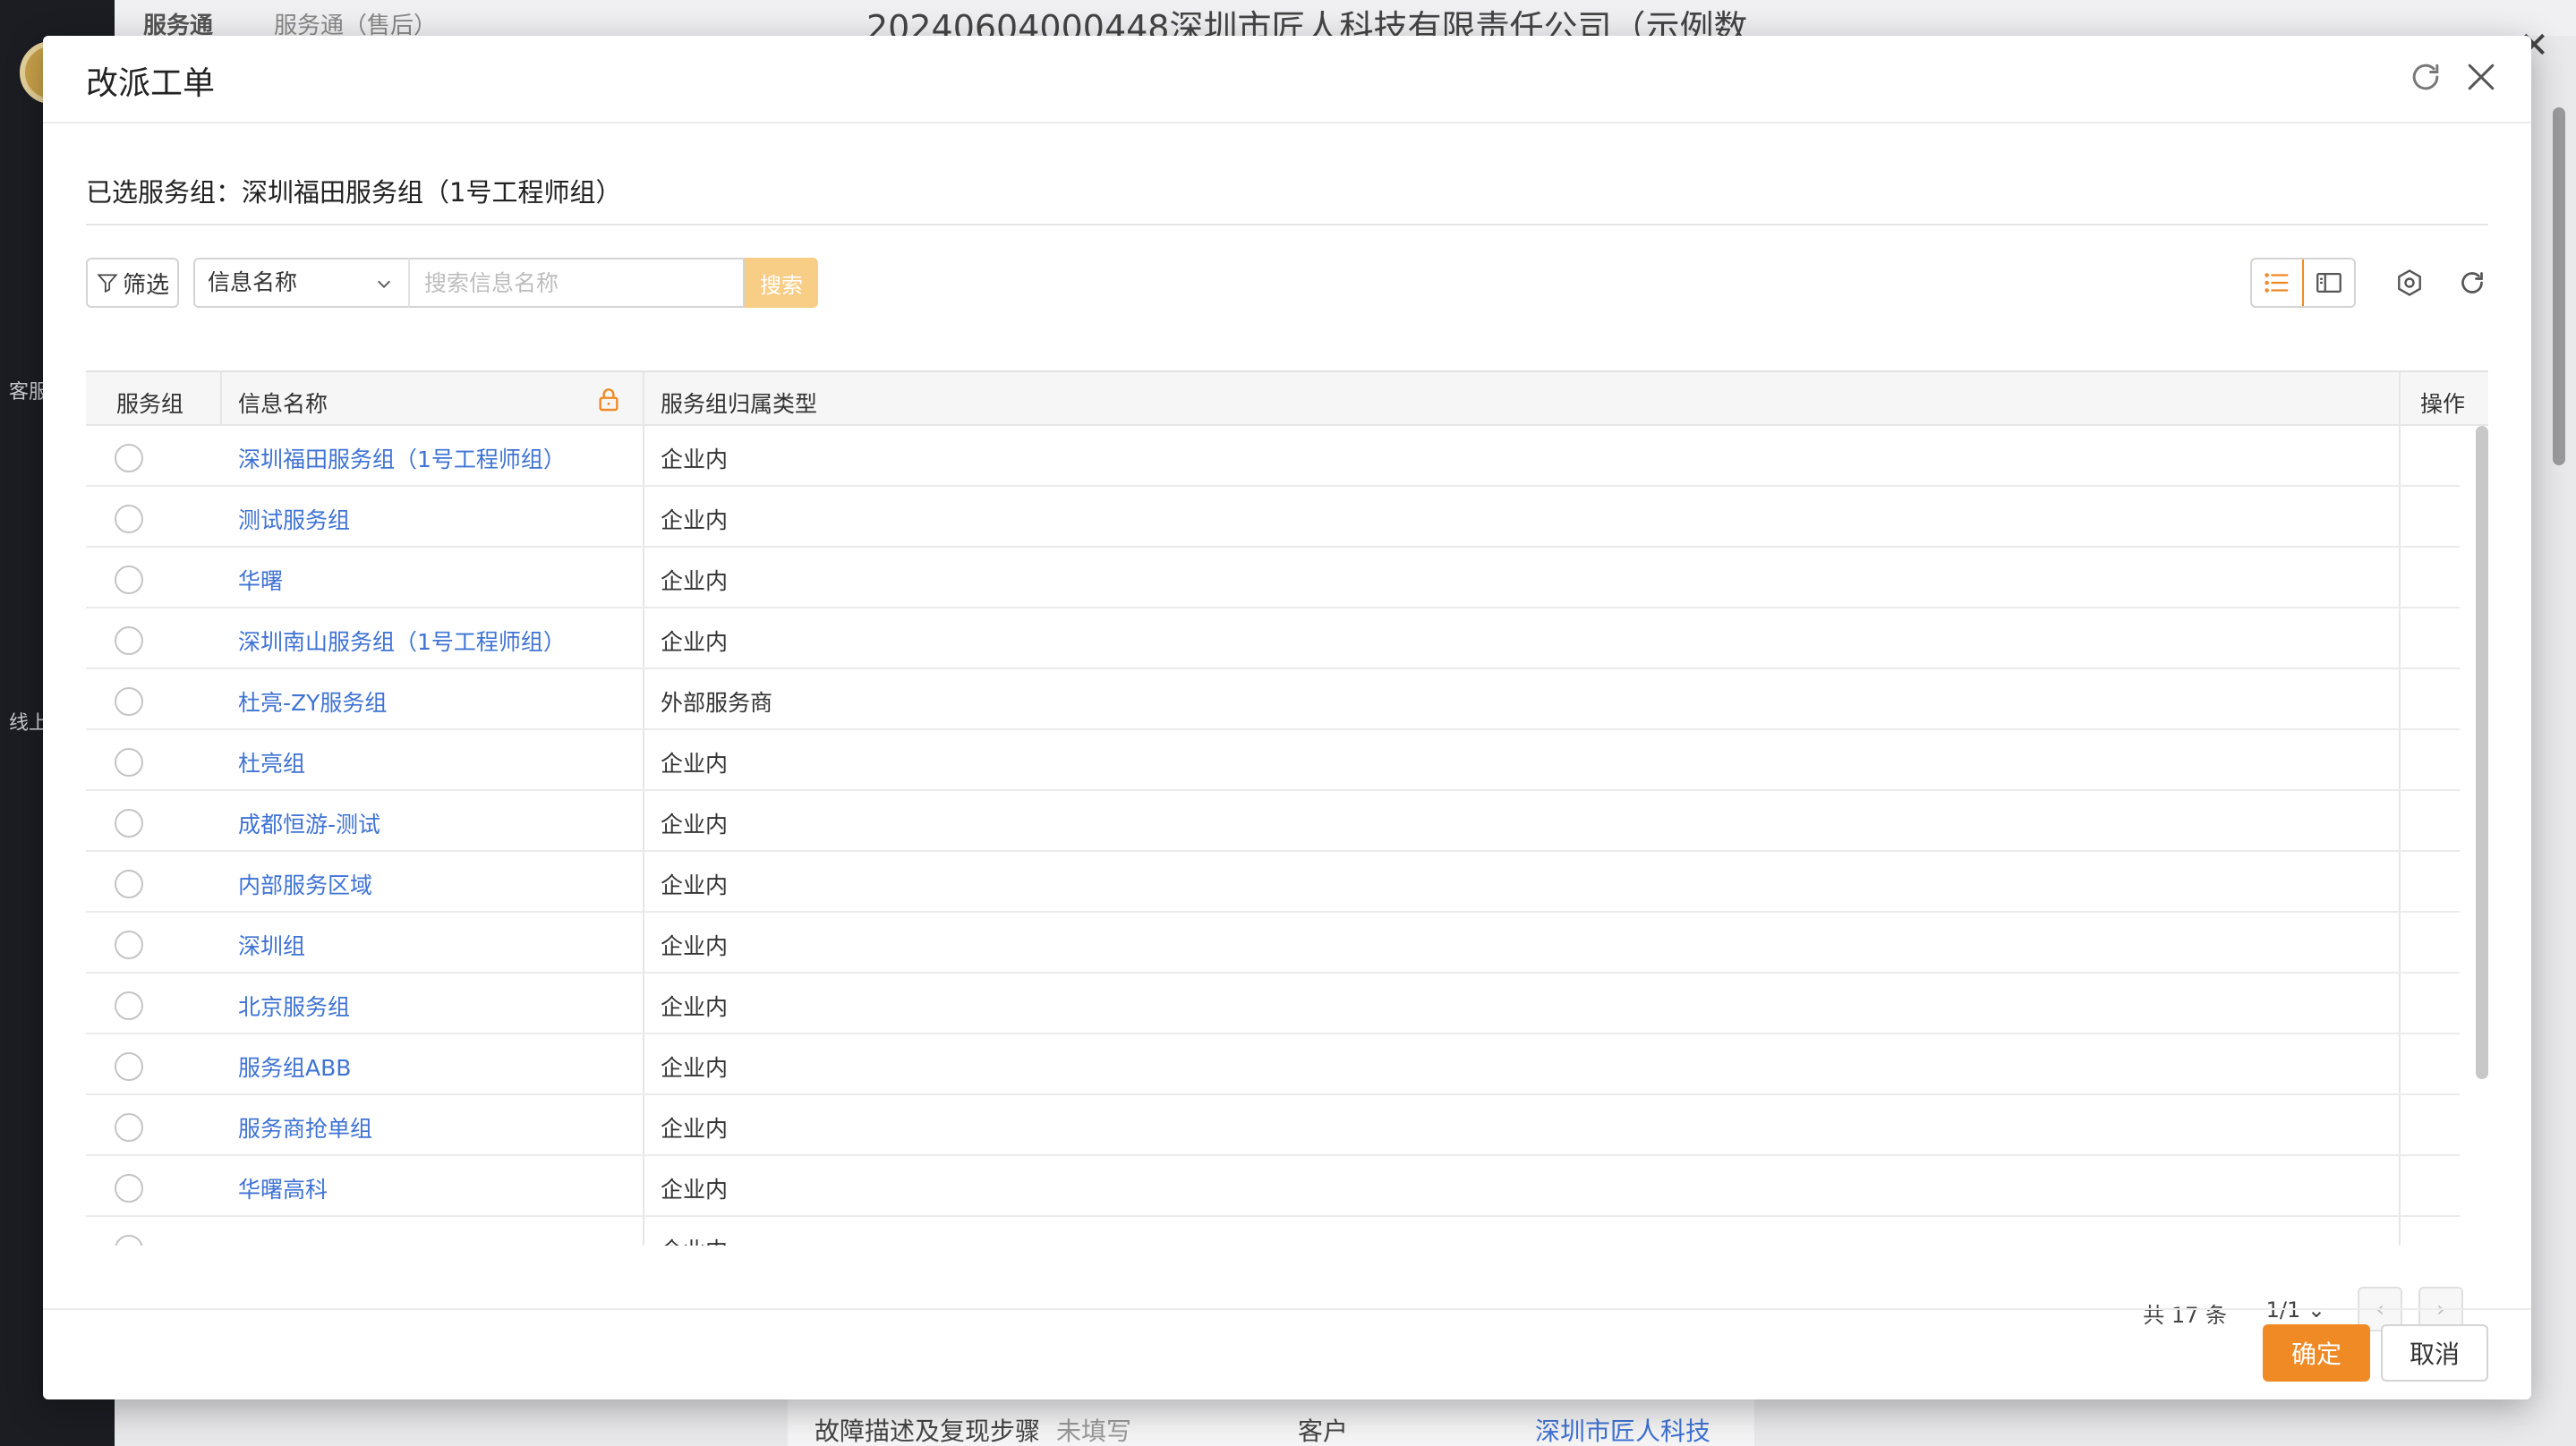  I want to click on filter-label: 筛选, so click(145, 284).